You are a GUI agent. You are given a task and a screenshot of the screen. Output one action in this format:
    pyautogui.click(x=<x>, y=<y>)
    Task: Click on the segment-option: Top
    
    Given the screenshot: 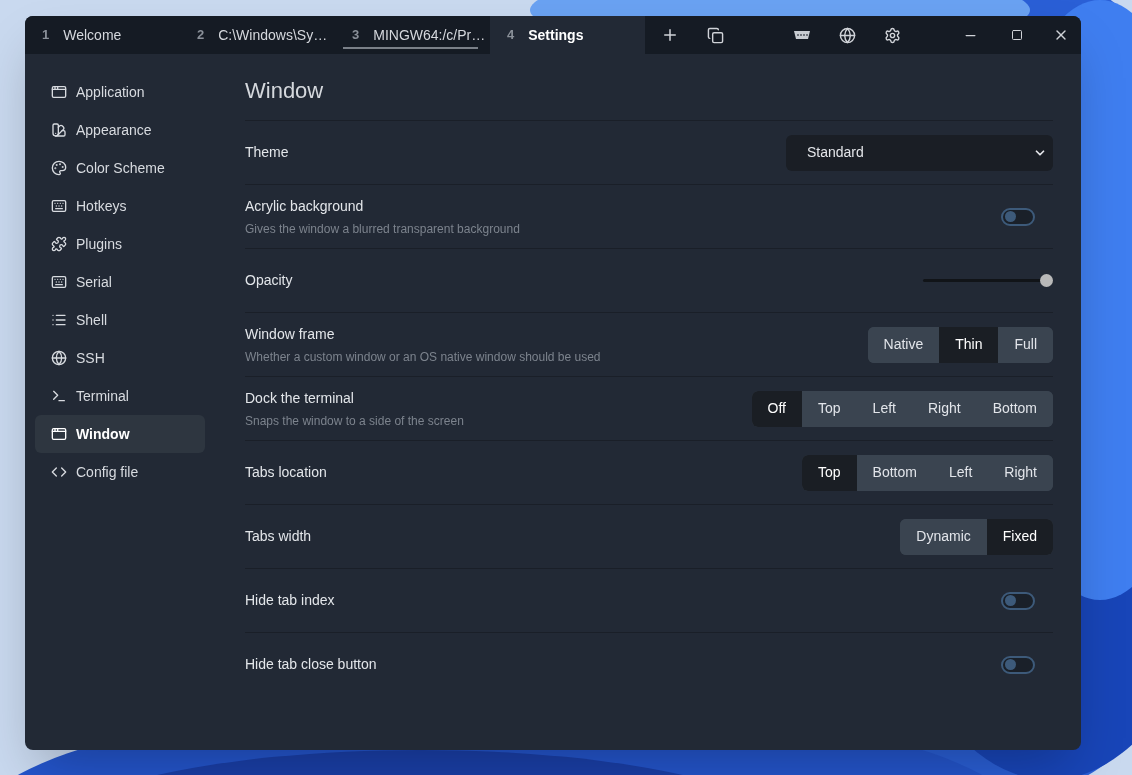 What is the action you would take?
    pyautogui.click(x=829, y=472)
    